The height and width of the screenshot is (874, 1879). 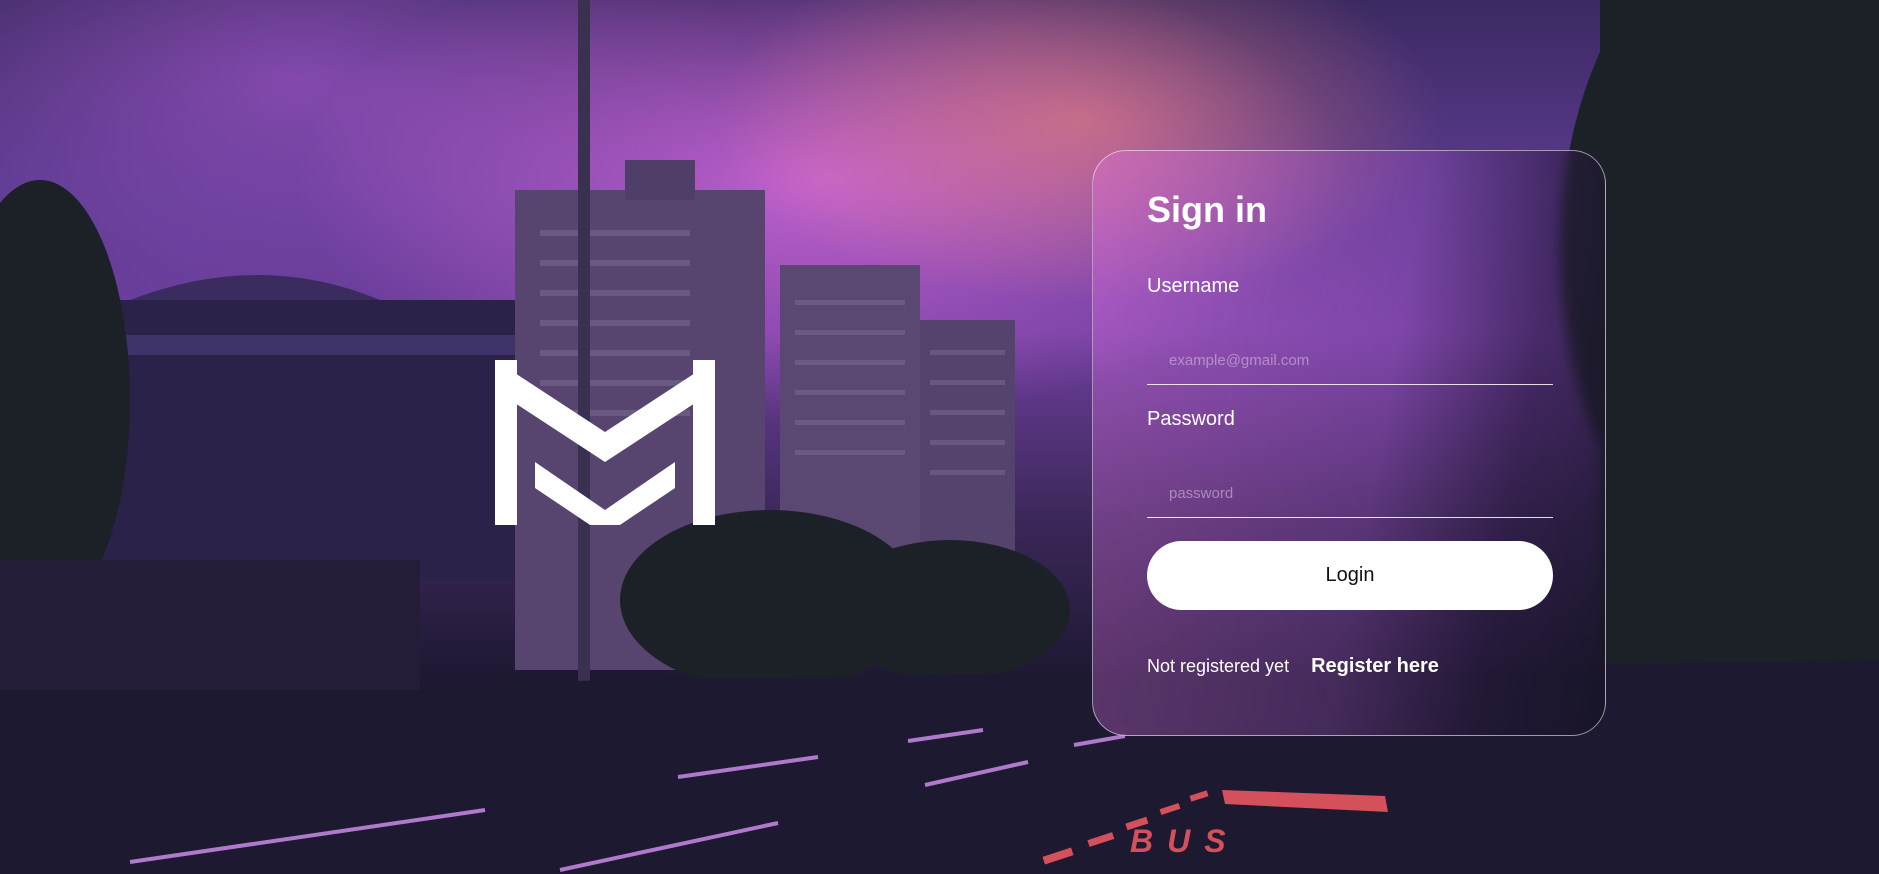 What do you see at coordinates (1191, 419) in the screenshot?
I see `password-label: Password` at bounding box center [1191, 419].